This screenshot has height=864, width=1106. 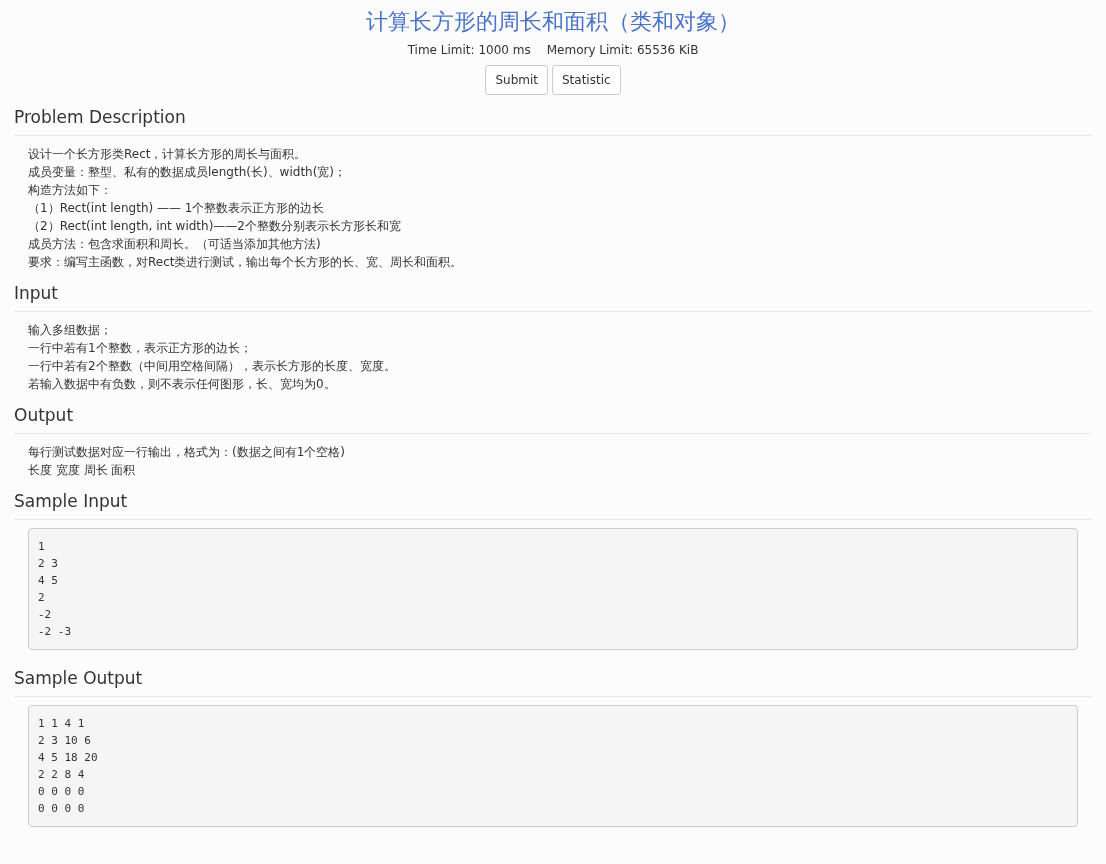 I want to click on memory-limit: Memory Limit: 65536 KiB, so click(x=622, y=50).